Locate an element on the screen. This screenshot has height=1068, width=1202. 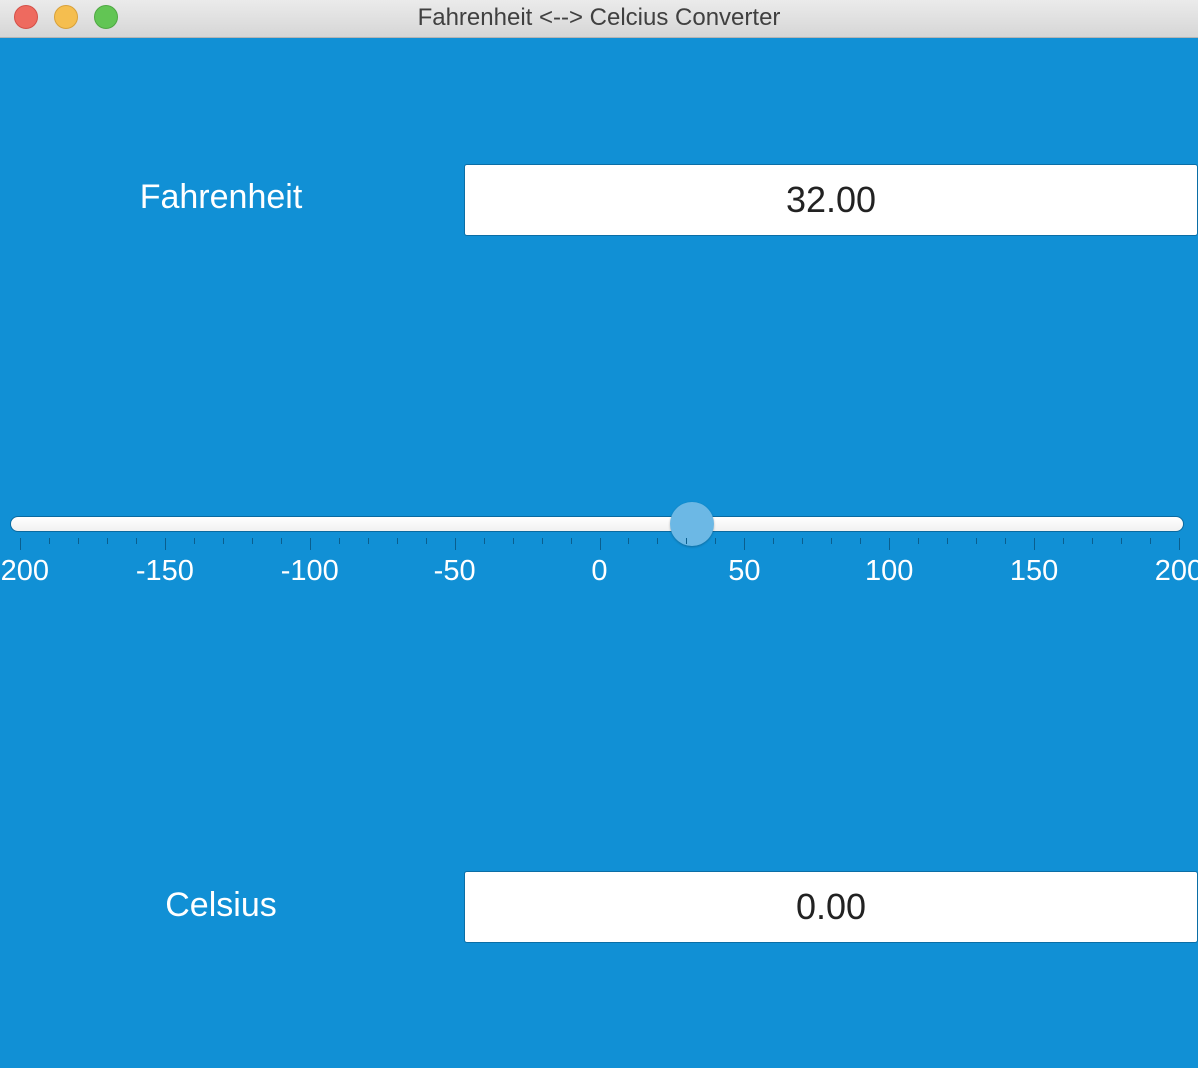
slider-tick-label: -200 is located at coordinates (25, 571).